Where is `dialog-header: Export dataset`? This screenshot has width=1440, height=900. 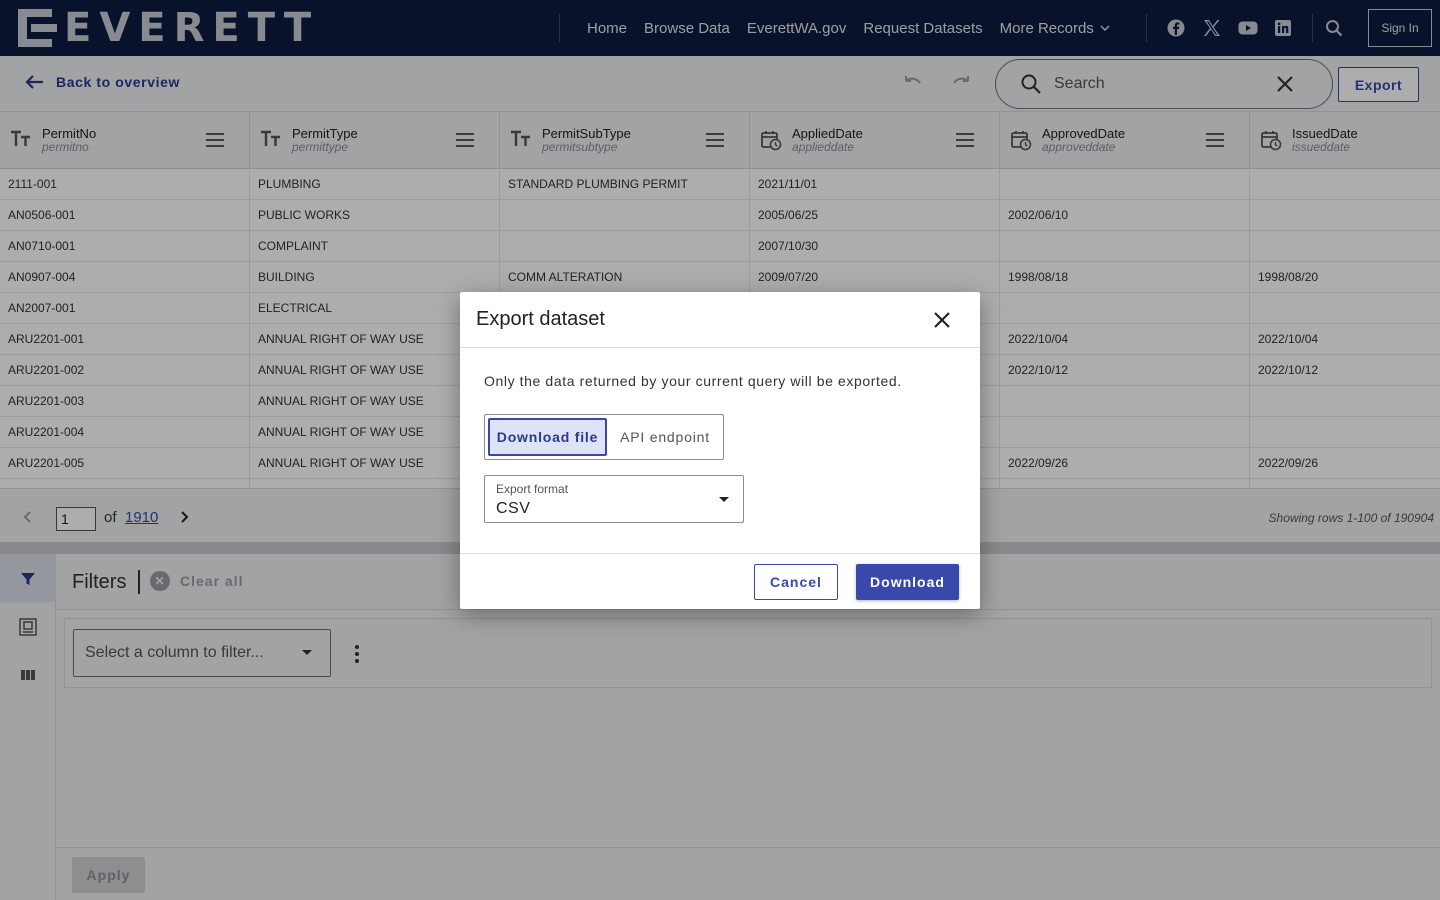 dialog-header: Export dataset is located at coordinates (720, 320).